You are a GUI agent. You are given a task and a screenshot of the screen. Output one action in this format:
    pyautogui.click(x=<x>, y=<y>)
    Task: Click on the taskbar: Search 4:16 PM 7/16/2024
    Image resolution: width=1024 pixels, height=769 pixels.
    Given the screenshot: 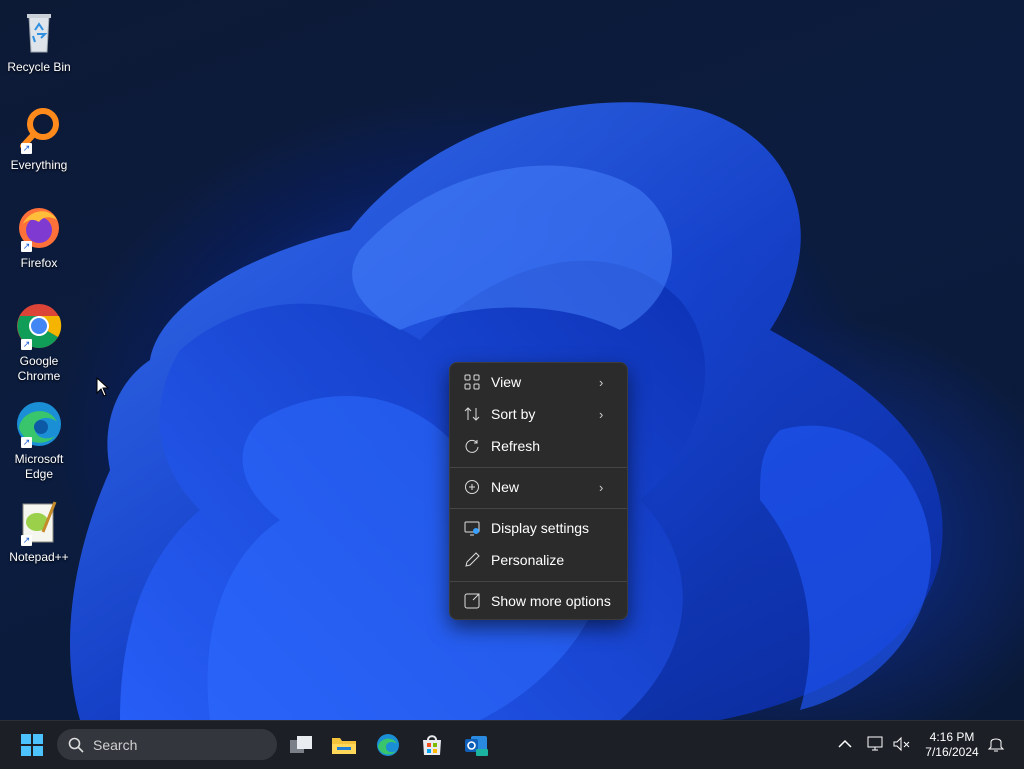 What is the action you would take?
    pyautogui.click(x=512, y=744)
    